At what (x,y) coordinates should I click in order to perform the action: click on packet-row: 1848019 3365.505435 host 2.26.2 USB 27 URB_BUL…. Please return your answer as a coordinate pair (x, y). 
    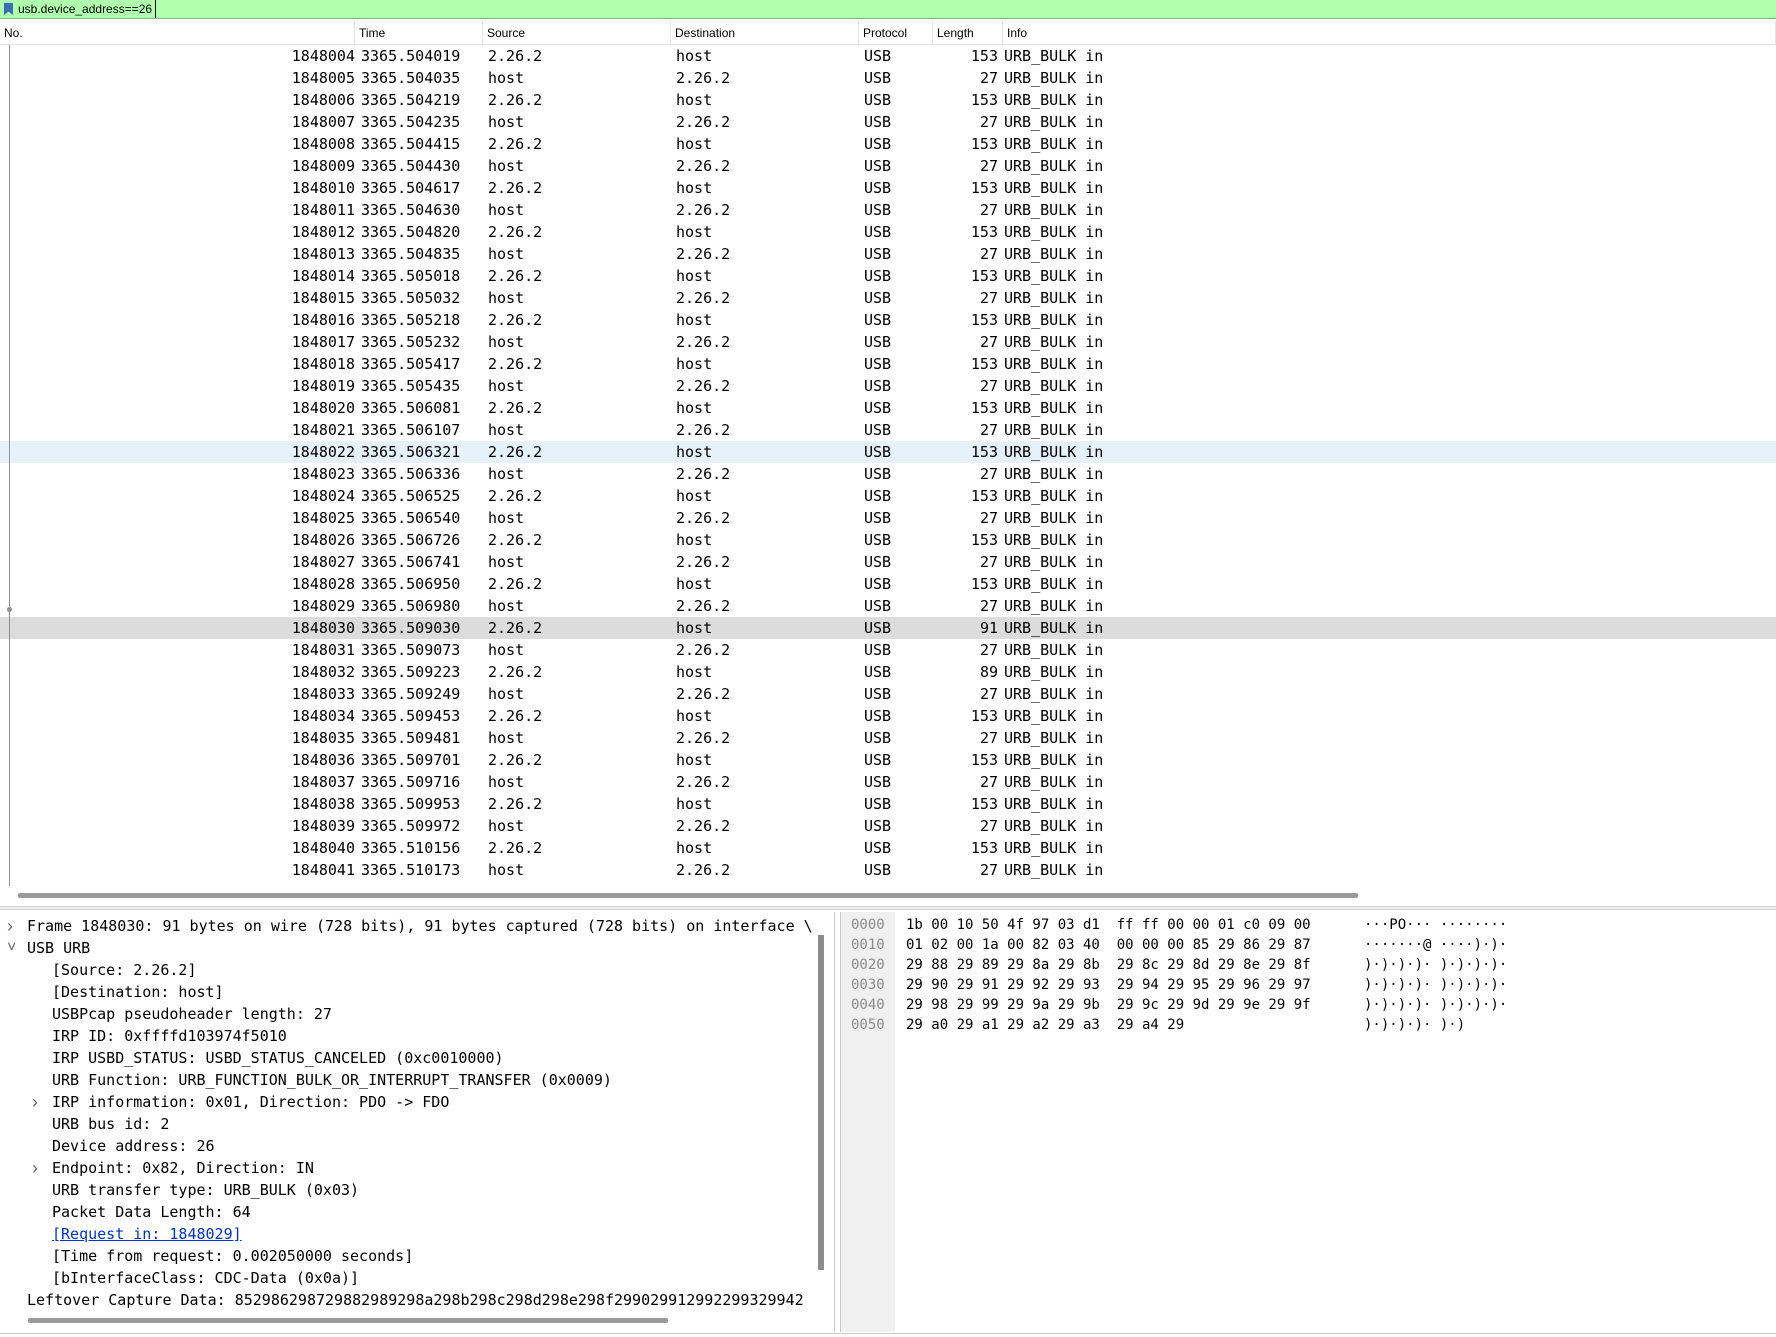
    Looking at the image, I should click on (888, 386).